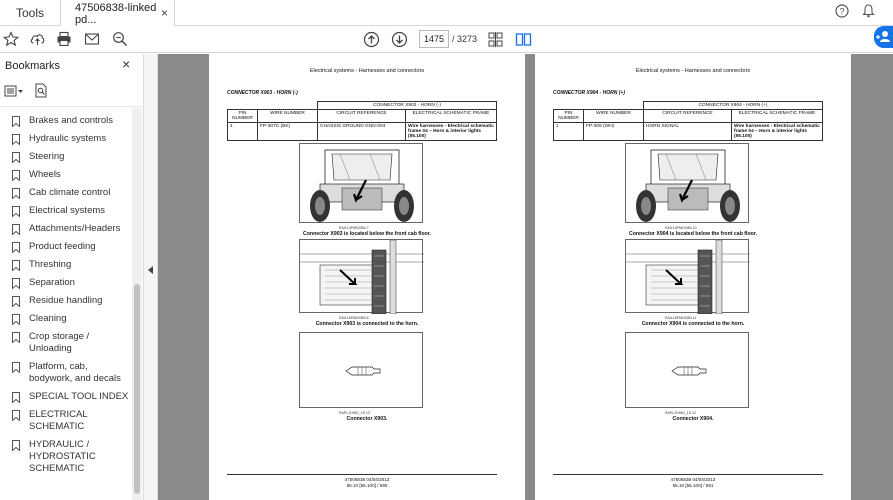 This screenshot has width=893, height=500. What do you see at coordinates (434, 39) in the screenshot?
I see `page-number-input: 1475` at bounding box center [434, 39].